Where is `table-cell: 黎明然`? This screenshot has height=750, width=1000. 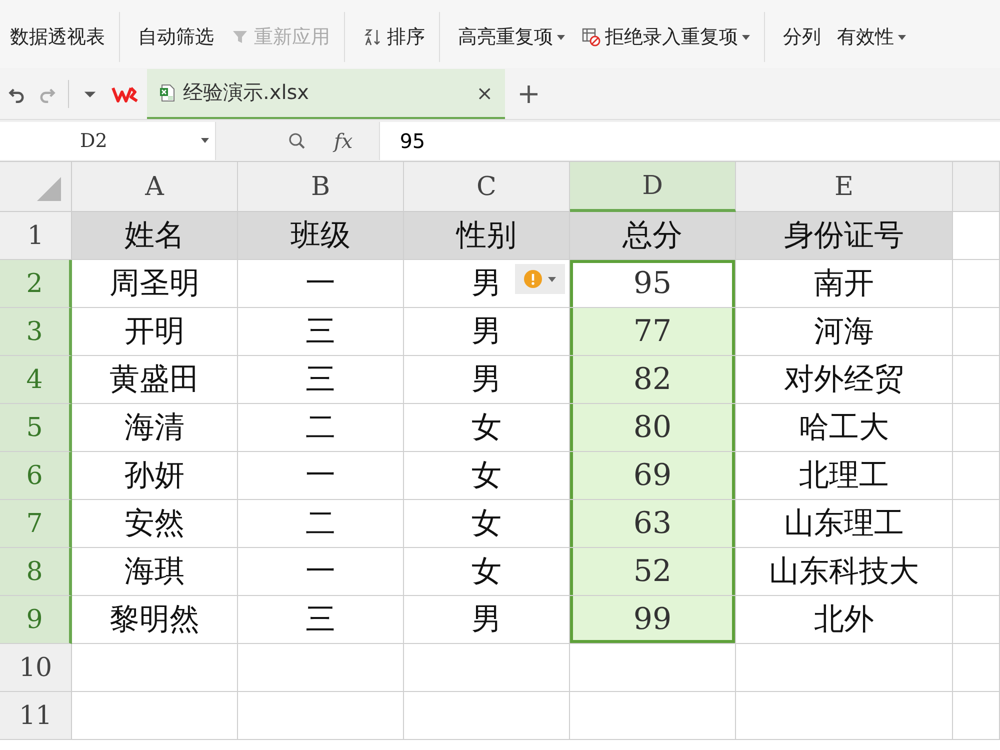 table-cell: 黎明然 is located at coordinates (155, 620).